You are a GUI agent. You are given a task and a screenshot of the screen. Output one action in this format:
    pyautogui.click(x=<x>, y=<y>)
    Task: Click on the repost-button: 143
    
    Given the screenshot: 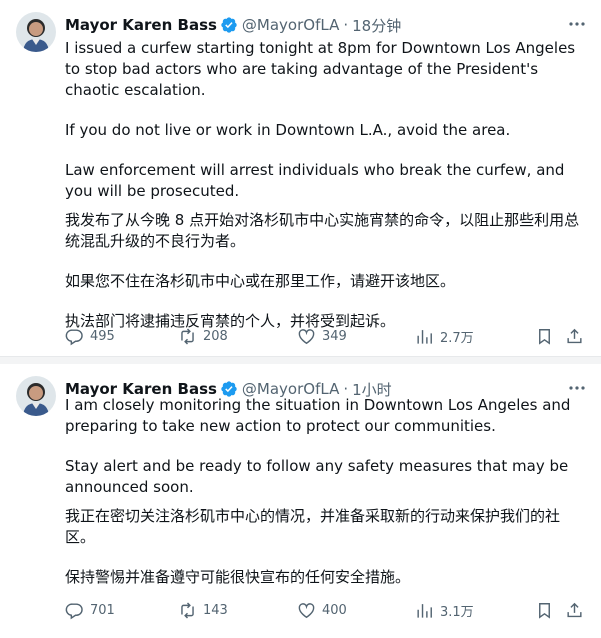 What is the action you would take?
    pyautogui.click(x=203, y=610)
    